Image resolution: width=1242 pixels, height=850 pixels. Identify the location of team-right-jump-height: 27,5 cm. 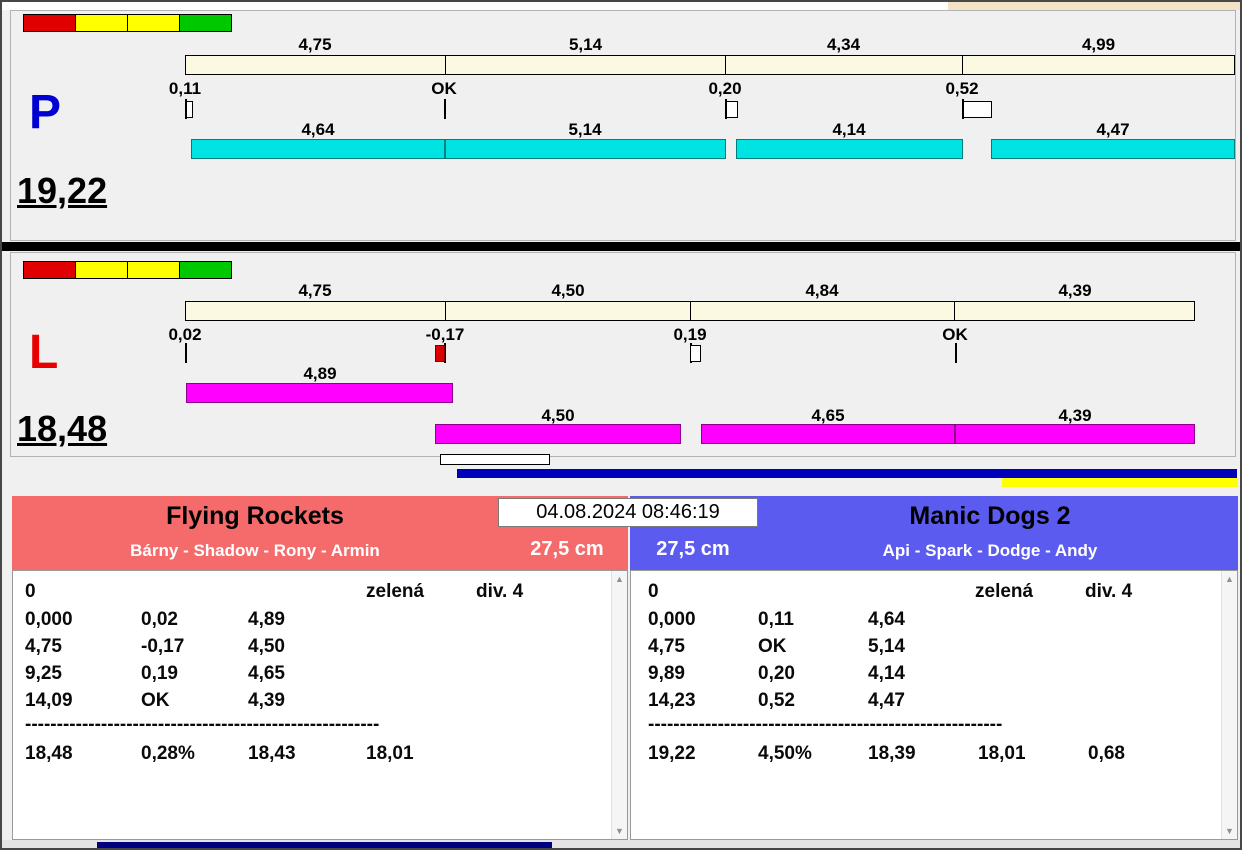
(693, 549).